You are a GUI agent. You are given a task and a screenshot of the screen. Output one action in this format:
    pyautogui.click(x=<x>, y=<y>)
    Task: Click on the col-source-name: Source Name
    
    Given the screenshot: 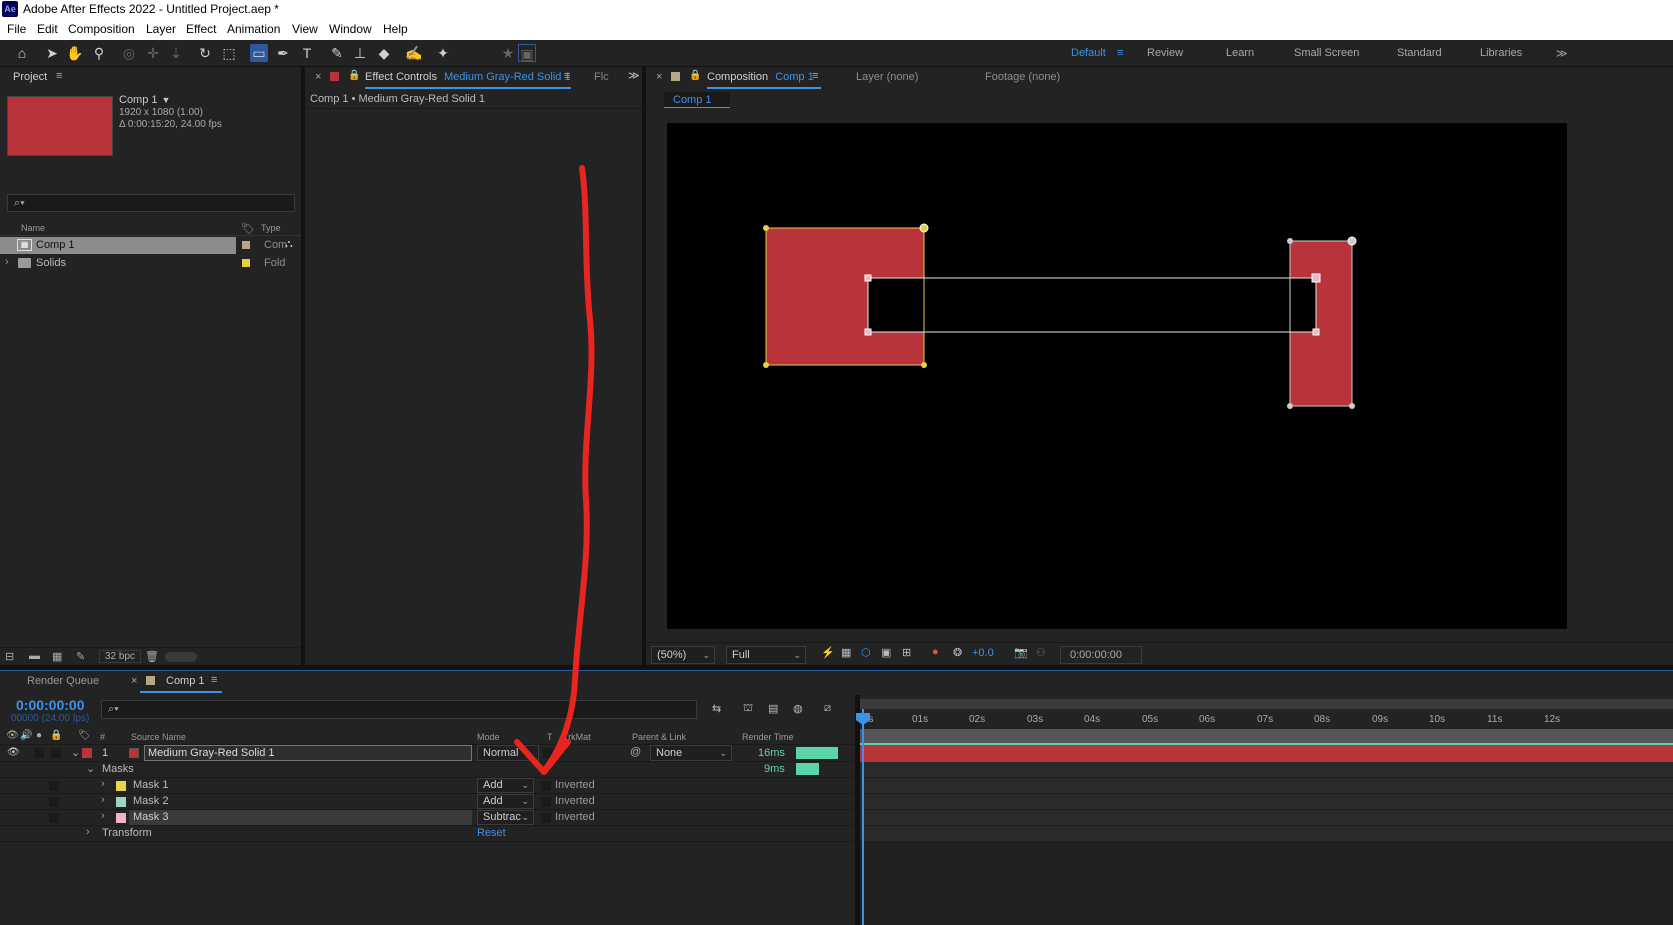 What is the action you would take?
    pyautogui.click(x=158, y=737)
    